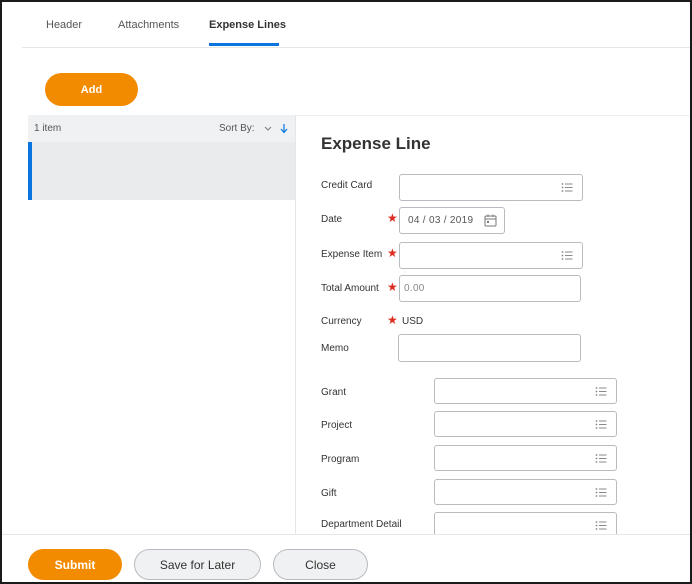 Image resolution: width=692 pixels, height=584 pixels. Describe the element at coordinates (91, 89) in the screenshot. I see `add-button: Add` at that location.